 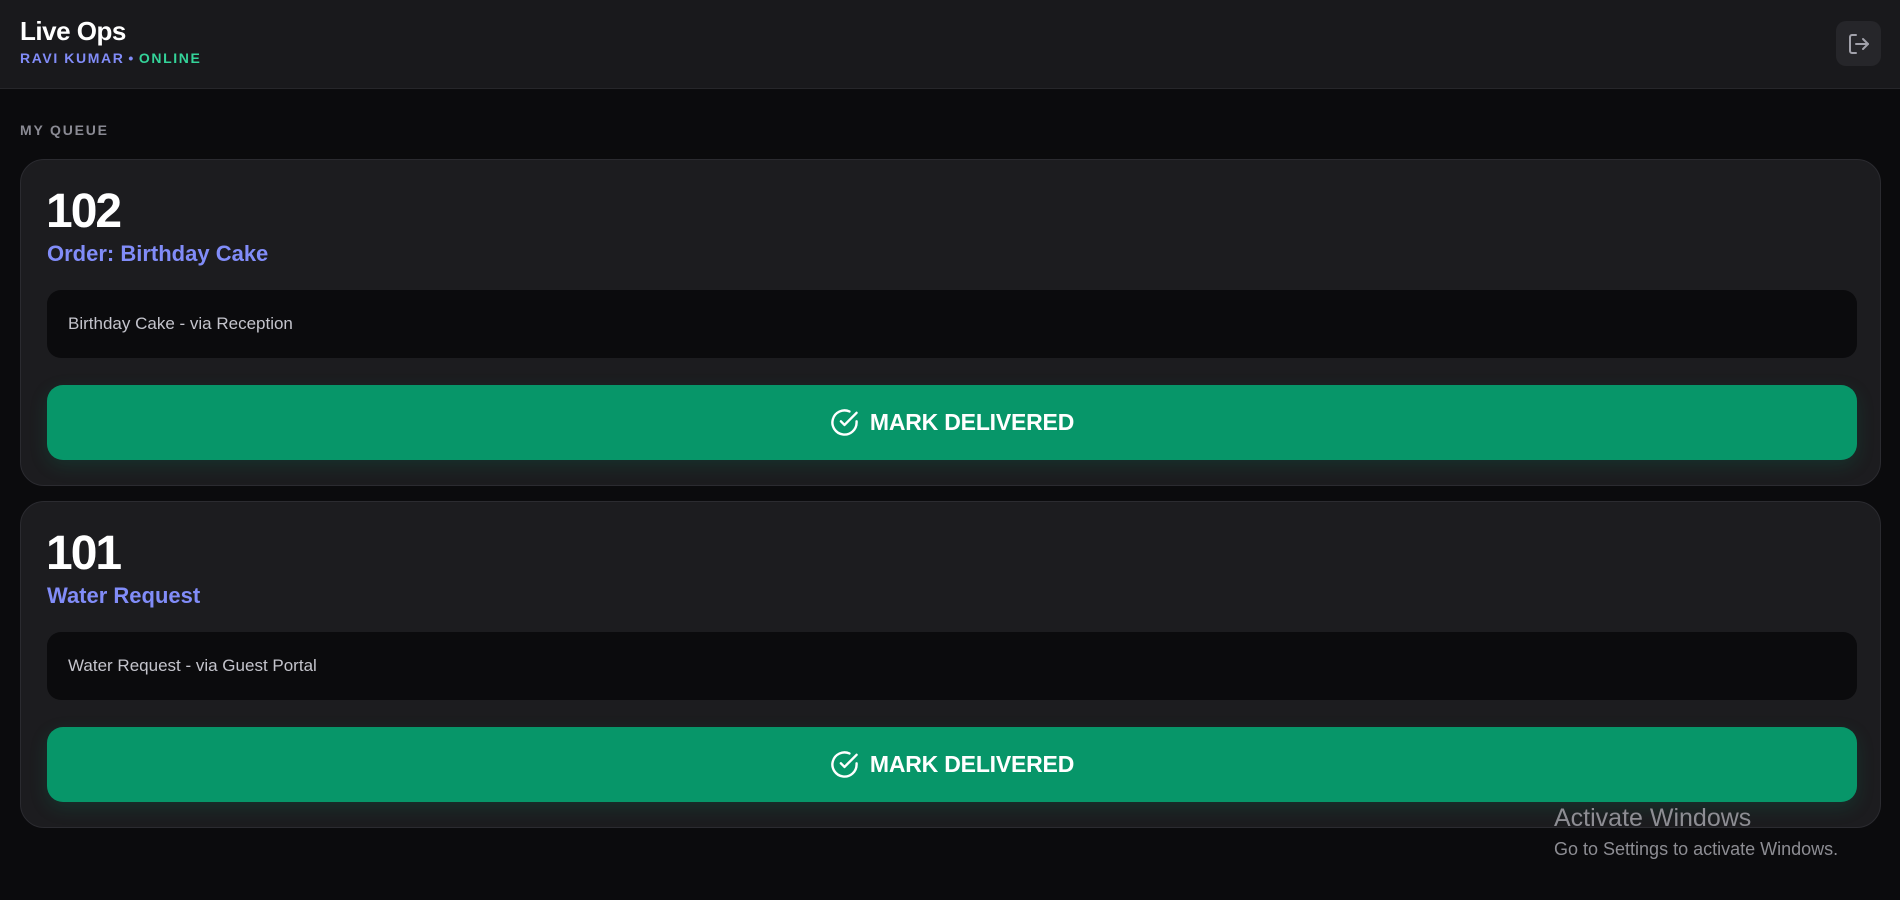 I want to click on logout-icon, so click(x=1858, y=43).